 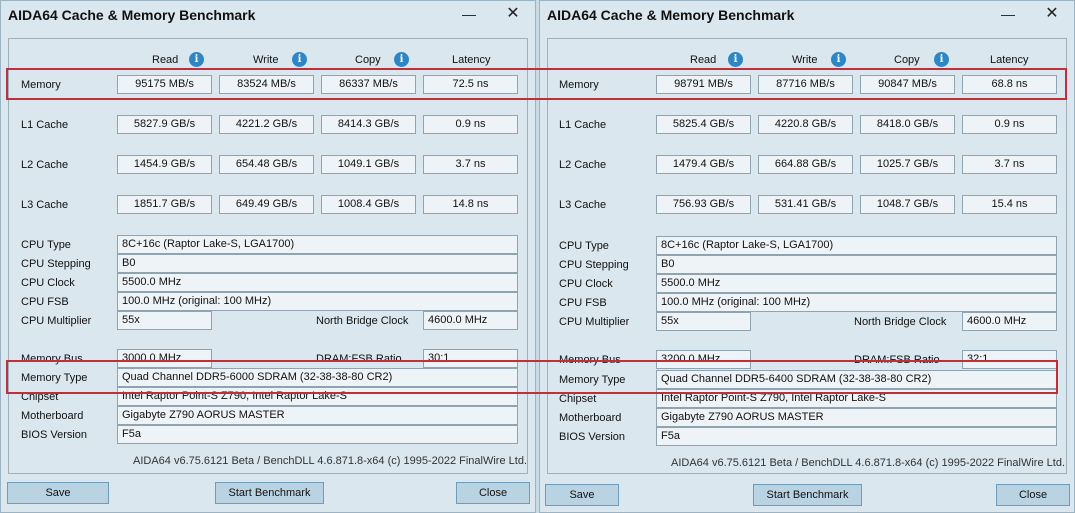 What do you see at coordinates (805, 124) in the screenshot?
I see `l1-write-value: 4220.8 GB/s` at bounding box center [805, 124].